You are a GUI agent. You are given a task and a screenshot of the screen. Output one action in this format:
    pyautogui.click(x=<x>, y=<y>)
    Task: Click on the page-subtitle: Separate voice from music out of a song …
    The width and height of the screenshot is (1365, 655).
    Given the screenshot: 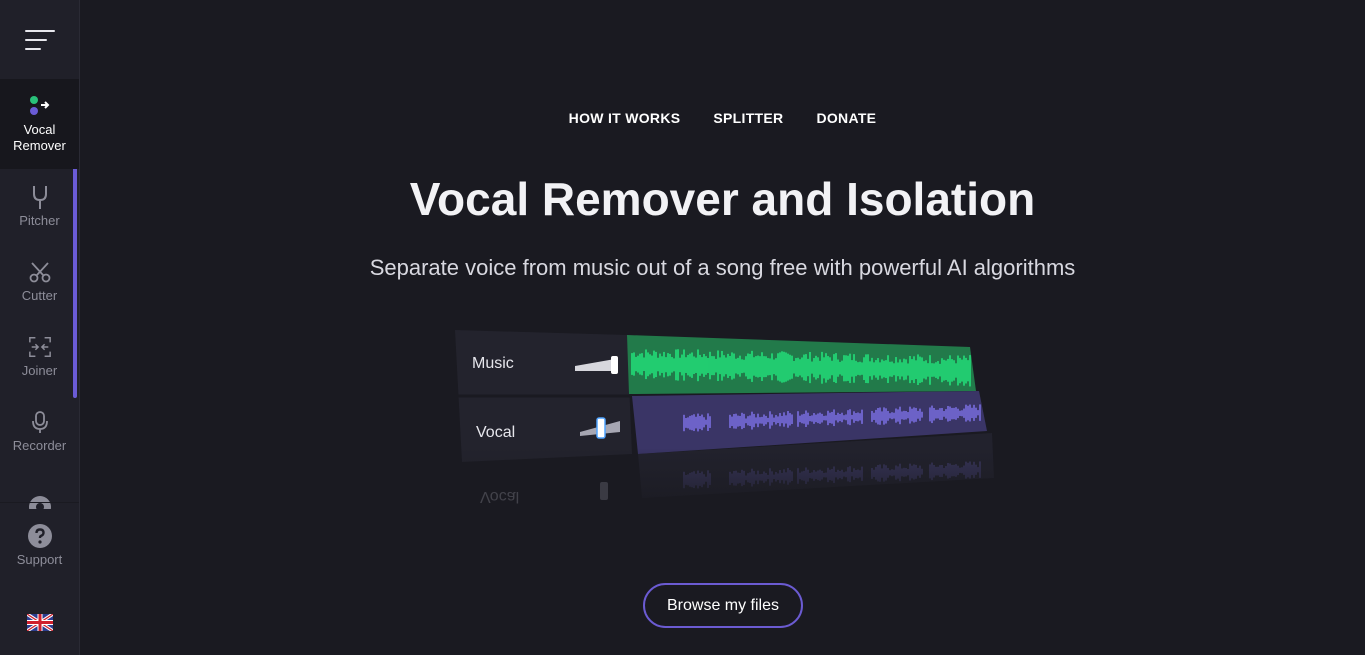 What is the action you would take?
    pyautogui.click(x=722, y=267)
    